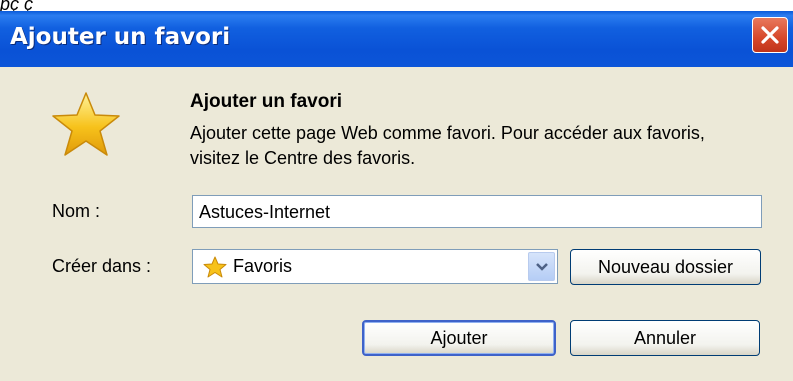 The height and width of the screenshot is (381, 793). Describe the element at coordinates (86, 124) in the screenshot. I see `favorite-star-icon` at that location.